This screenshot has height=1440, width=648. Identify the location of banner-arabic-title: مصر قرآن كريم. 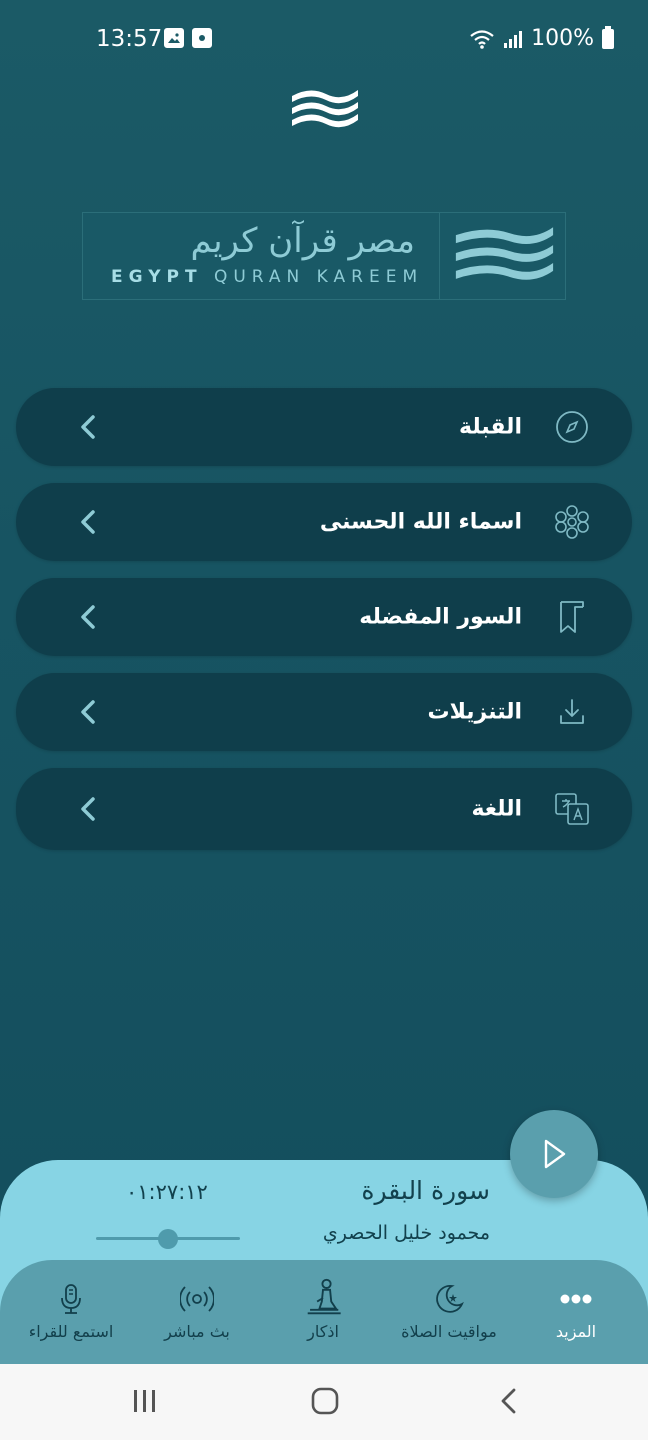
(302, 241).